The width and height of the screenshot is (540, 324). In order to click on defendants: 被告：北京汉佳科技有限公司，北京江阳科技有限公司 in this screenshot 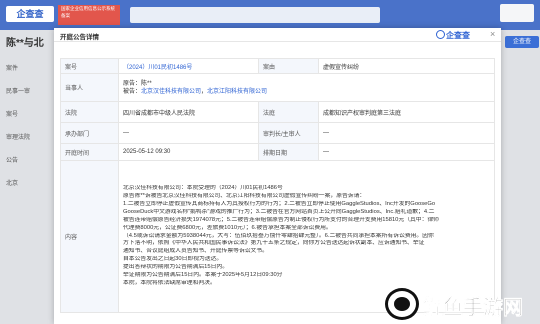, I will do `click(306, 92)`.